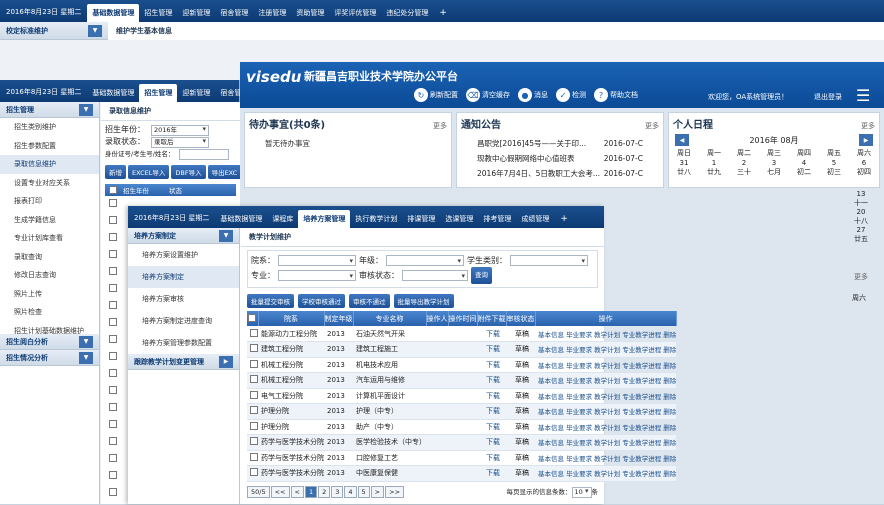 This screenshot has width=884, height=505. Describe the element at coordinates (183, 299) in the screenshot. I see `sidebar-item-2: 培养方案审核` at that location.